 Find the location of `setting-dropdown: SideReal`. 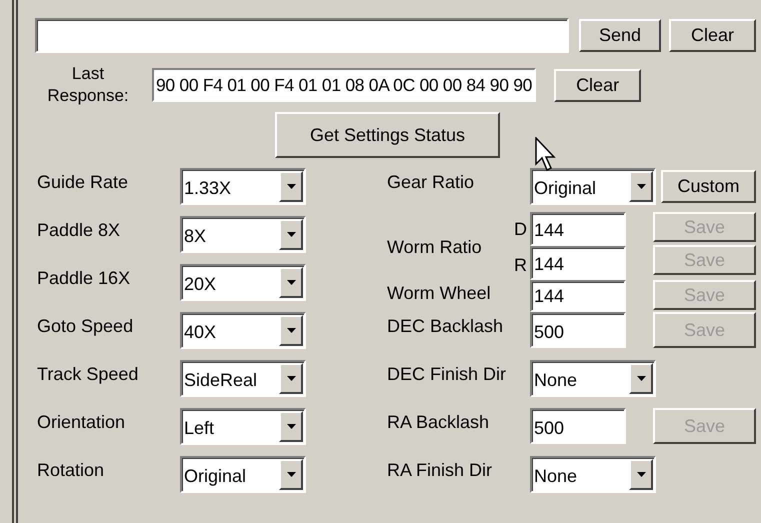

setting-dropdown: SideReal is located at coordinates (243, 378).